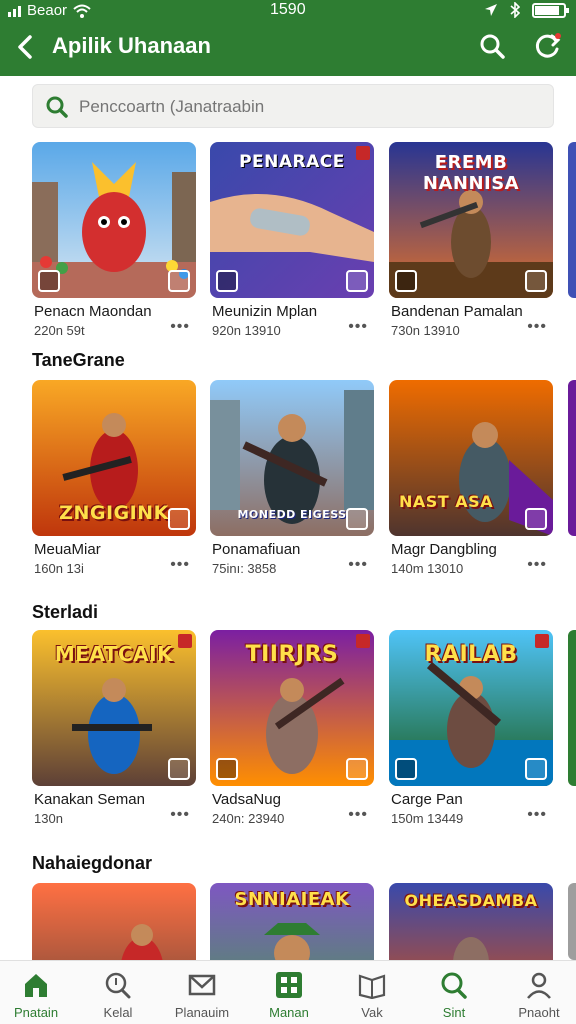 The width and height of the screenshot is (576, 1024). What do you see at coordinates (454, 992) in the screenshot?
I see `nav-item-sint: Sint` at bounding box center [454, 992].